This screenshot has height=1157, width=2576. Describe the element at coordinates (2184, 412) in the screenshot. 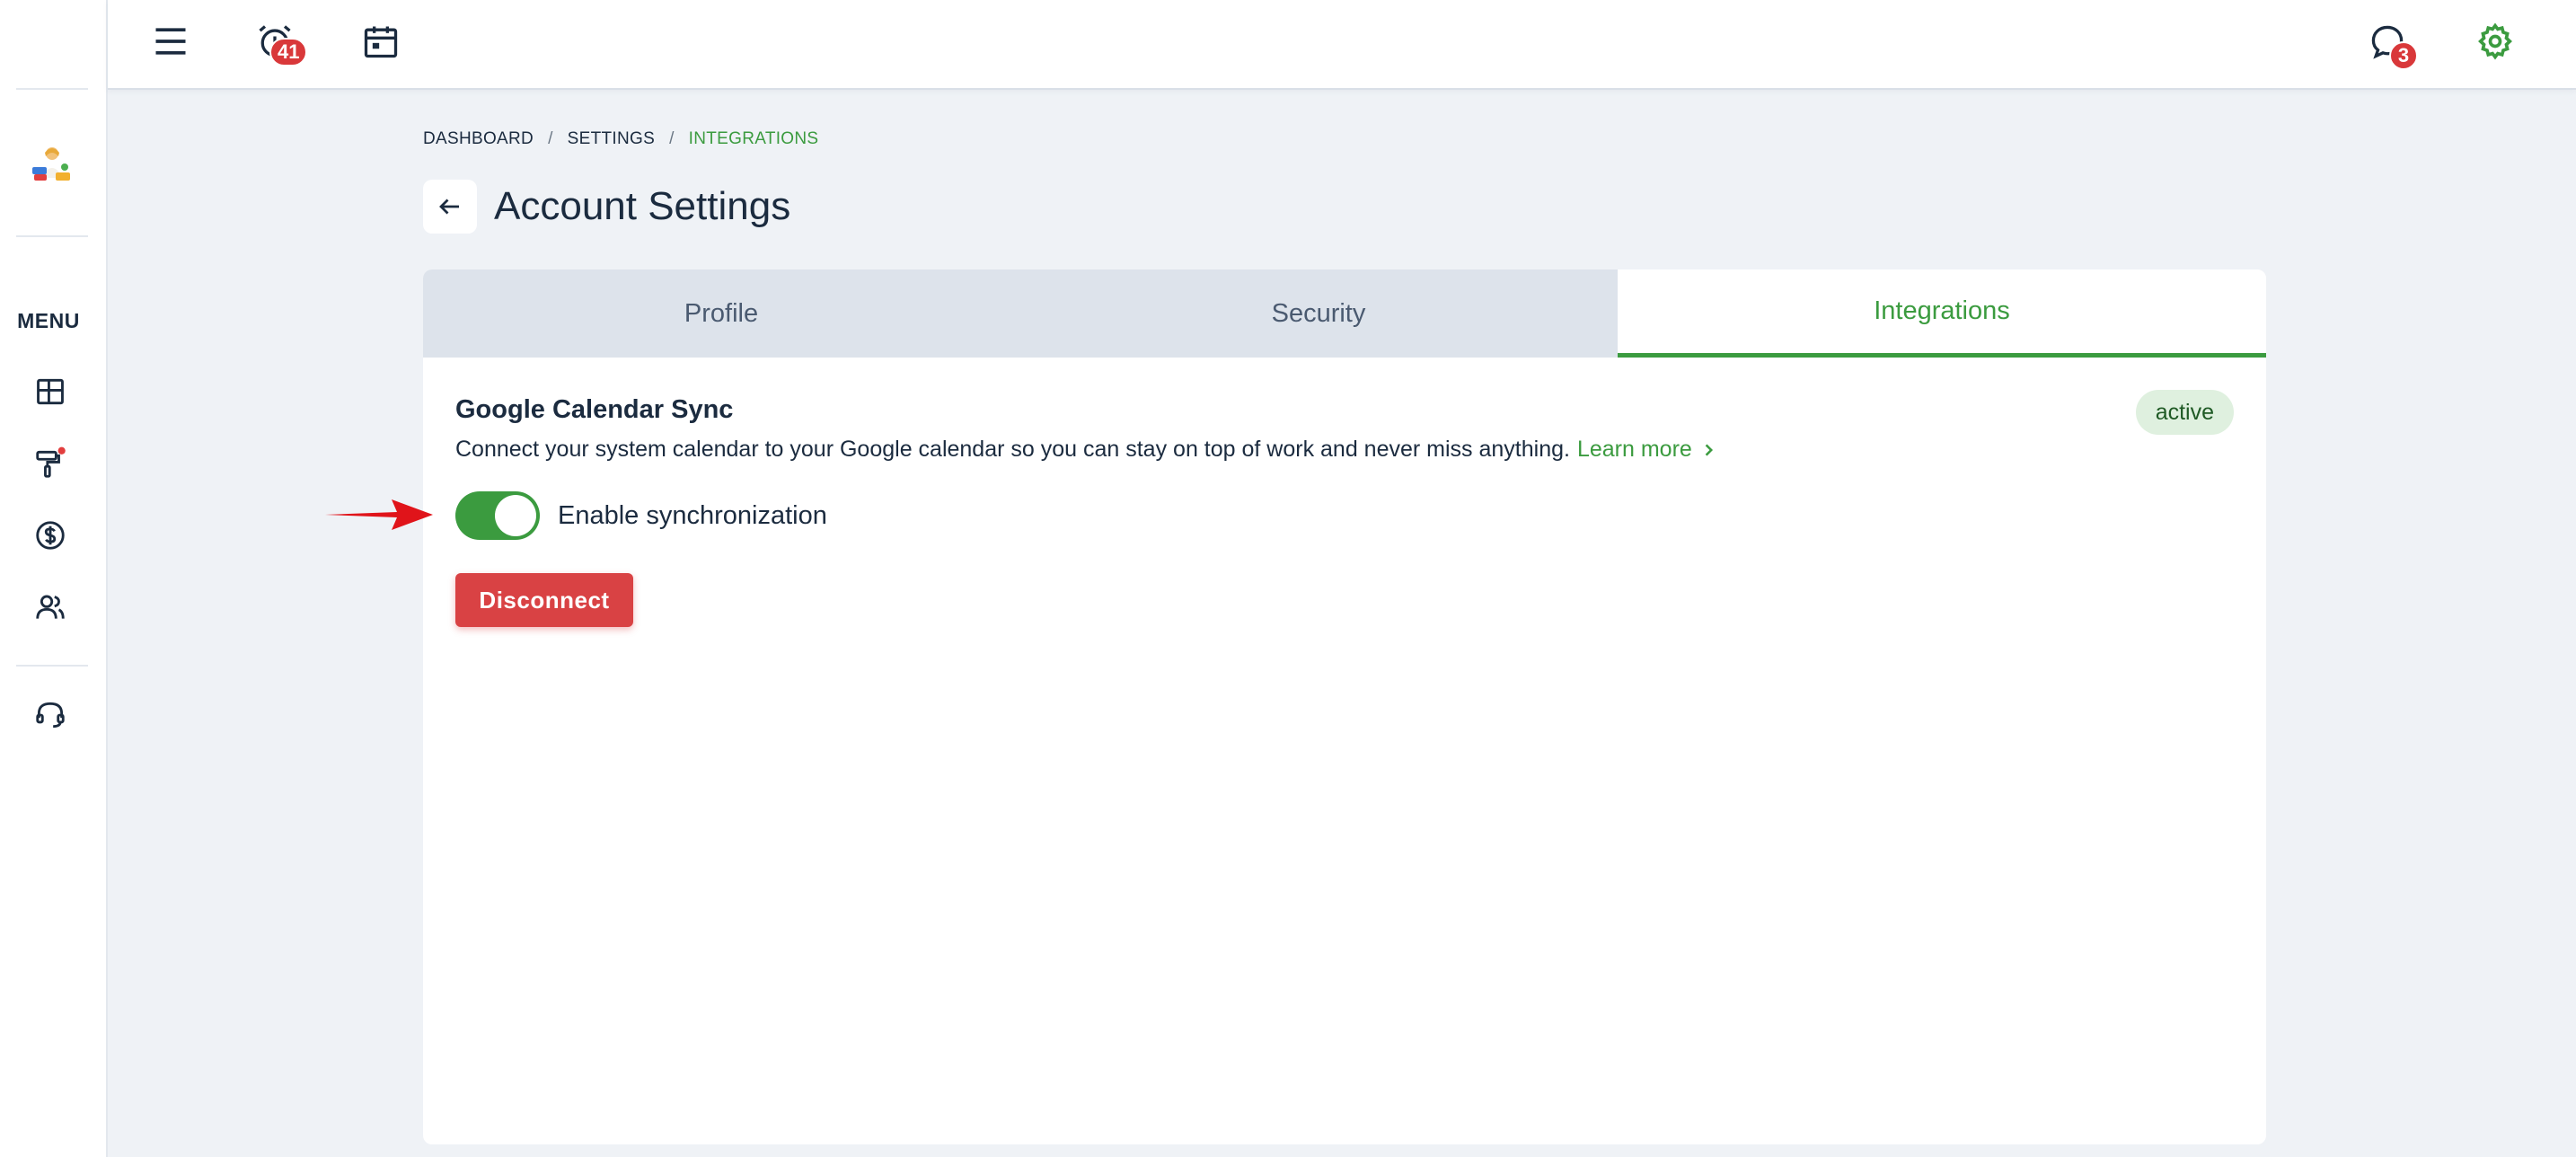

I see `status-badge: active` at that location.